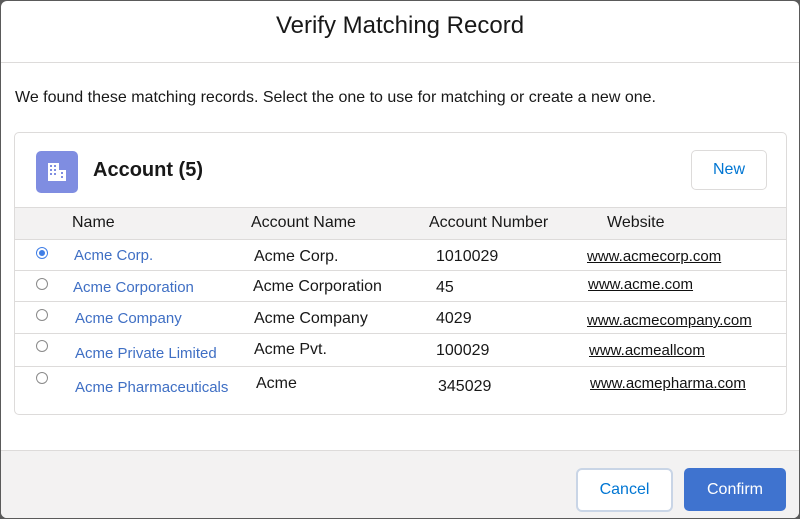 This screenshot has width=800, height=519. I want to click on table-header: Name Account Name Account Number Website, so click(400, 223).